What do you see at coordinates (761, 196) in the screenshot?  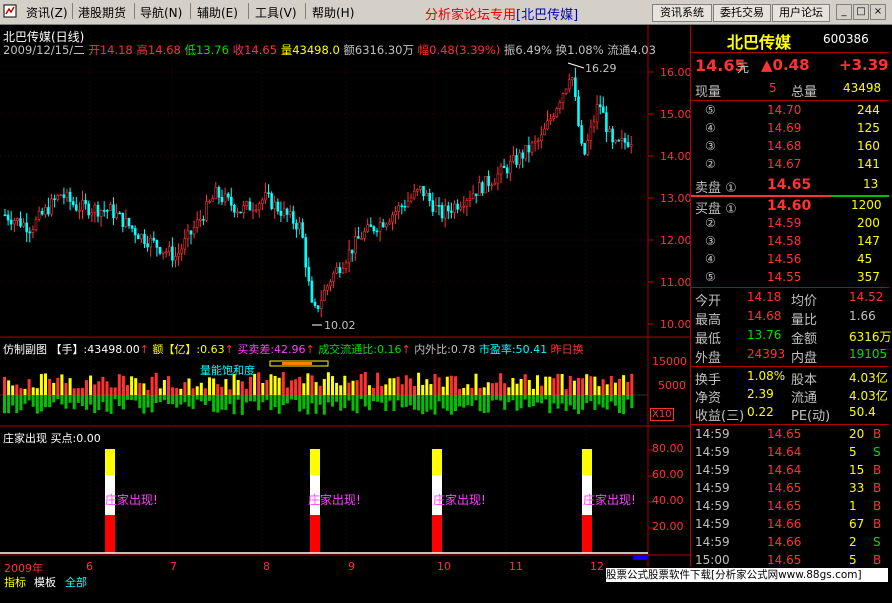 I see `sell-buy-bar` at bounding box center [761, 196].